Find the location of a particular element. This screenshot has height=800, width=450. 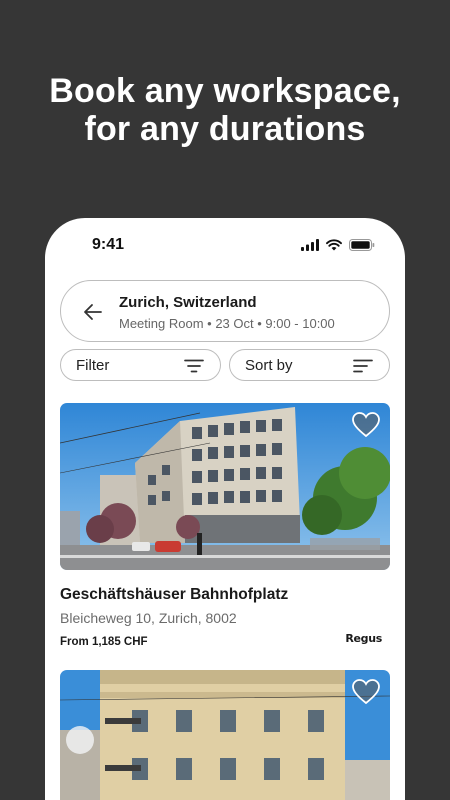

arrow-left-icon is located at coordinates (93, 312).